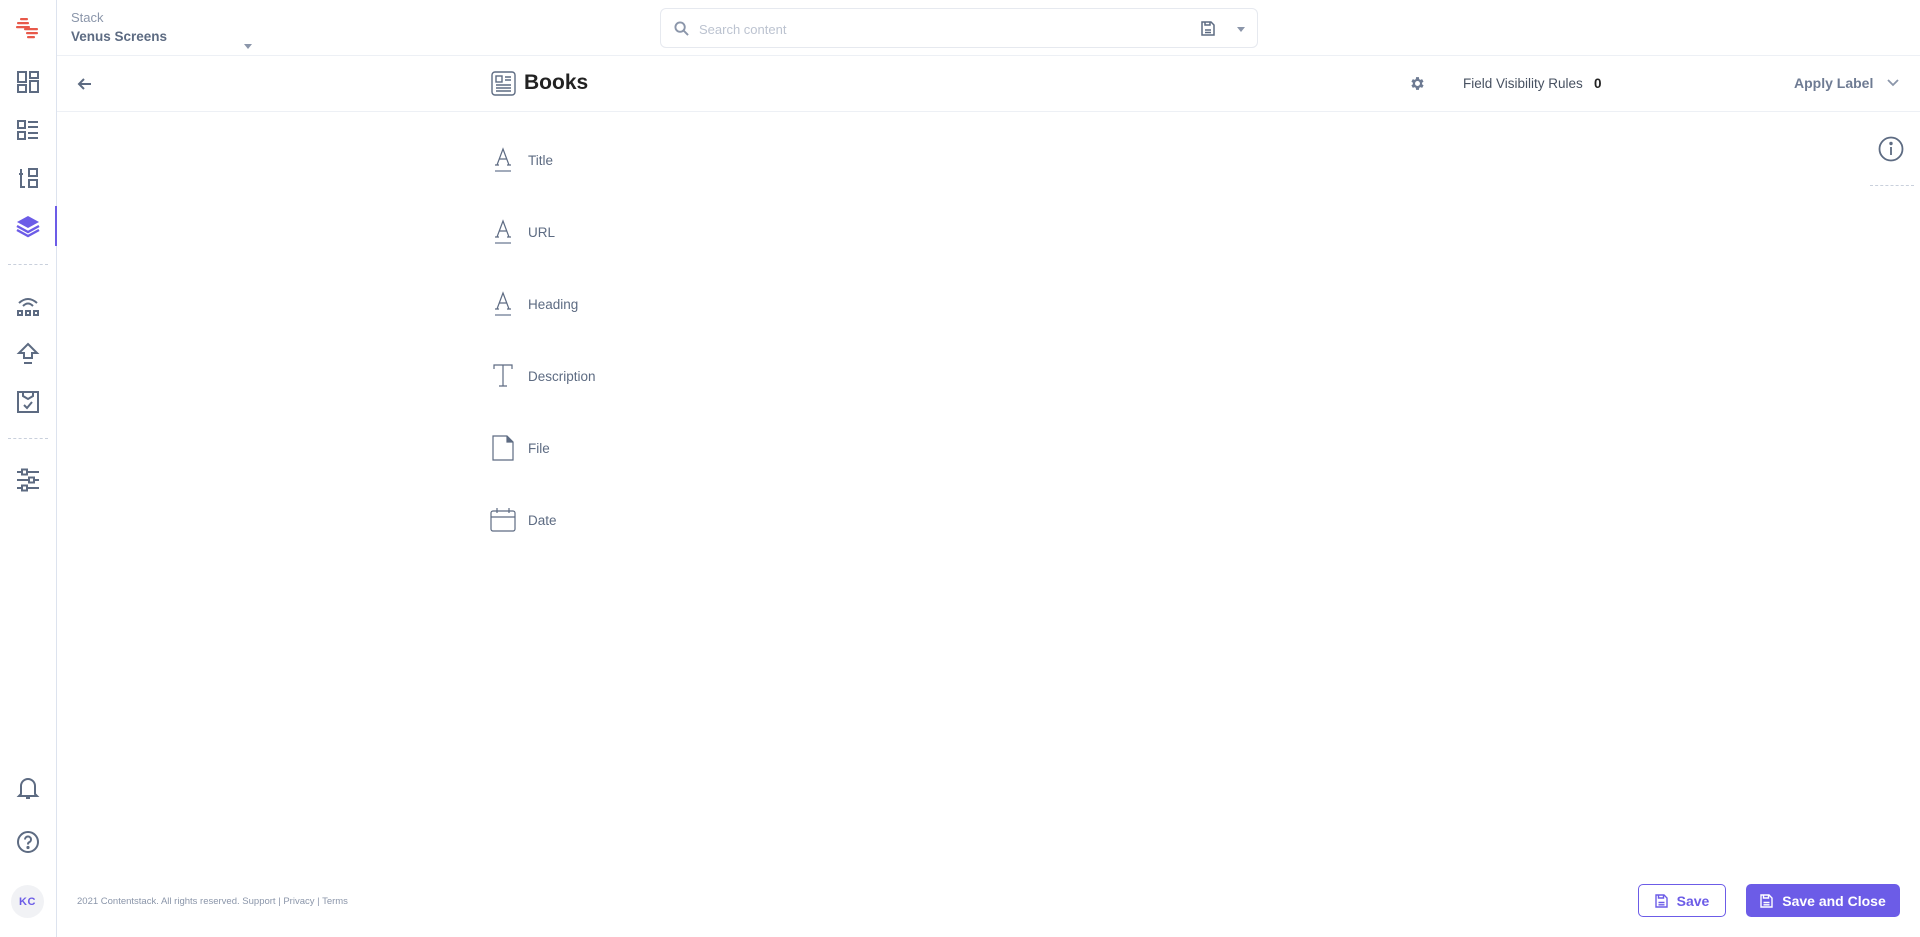  I want to click on nav-entries, so click(28, 130).